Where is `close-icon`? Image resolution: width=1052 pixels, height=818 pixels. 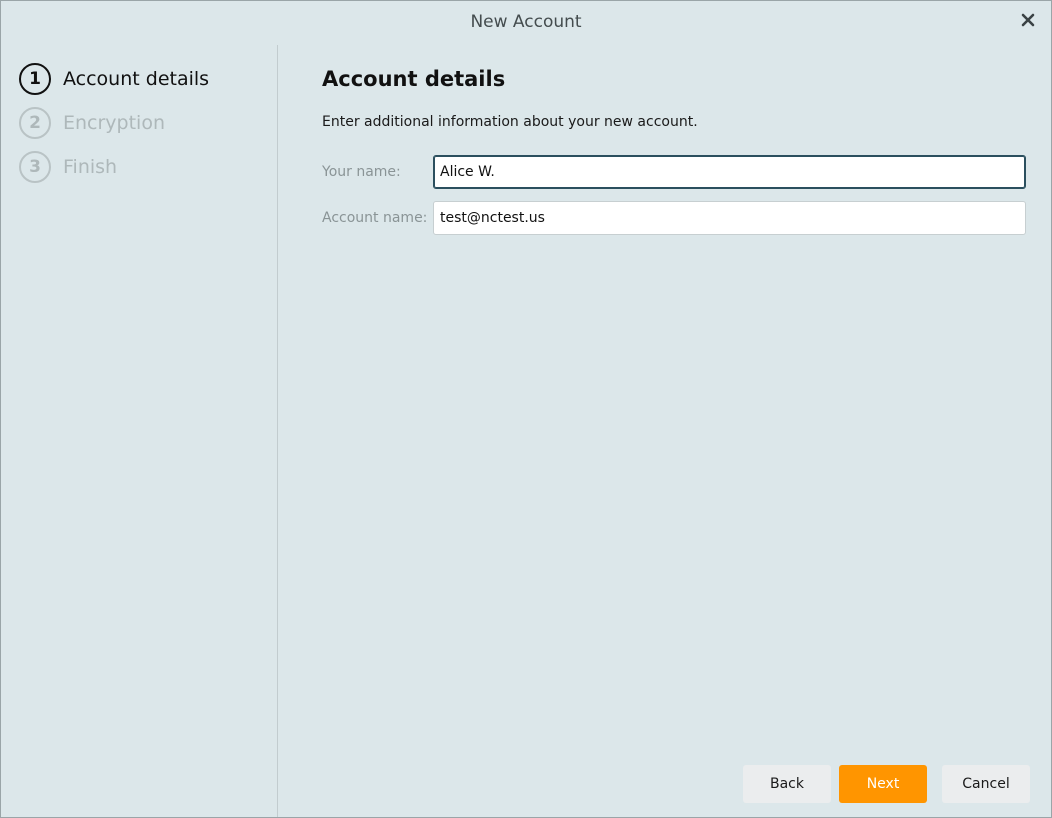 close-icon is located at coordinates (1028, 20).